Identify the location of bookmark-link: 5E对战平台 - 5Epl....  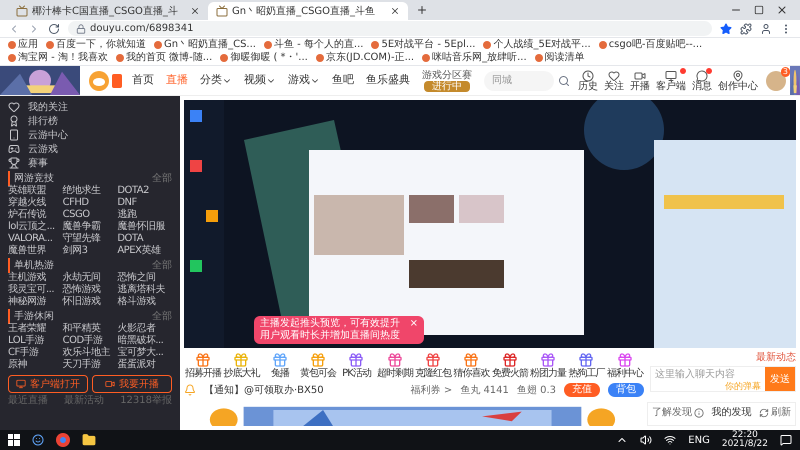
(423, 44).